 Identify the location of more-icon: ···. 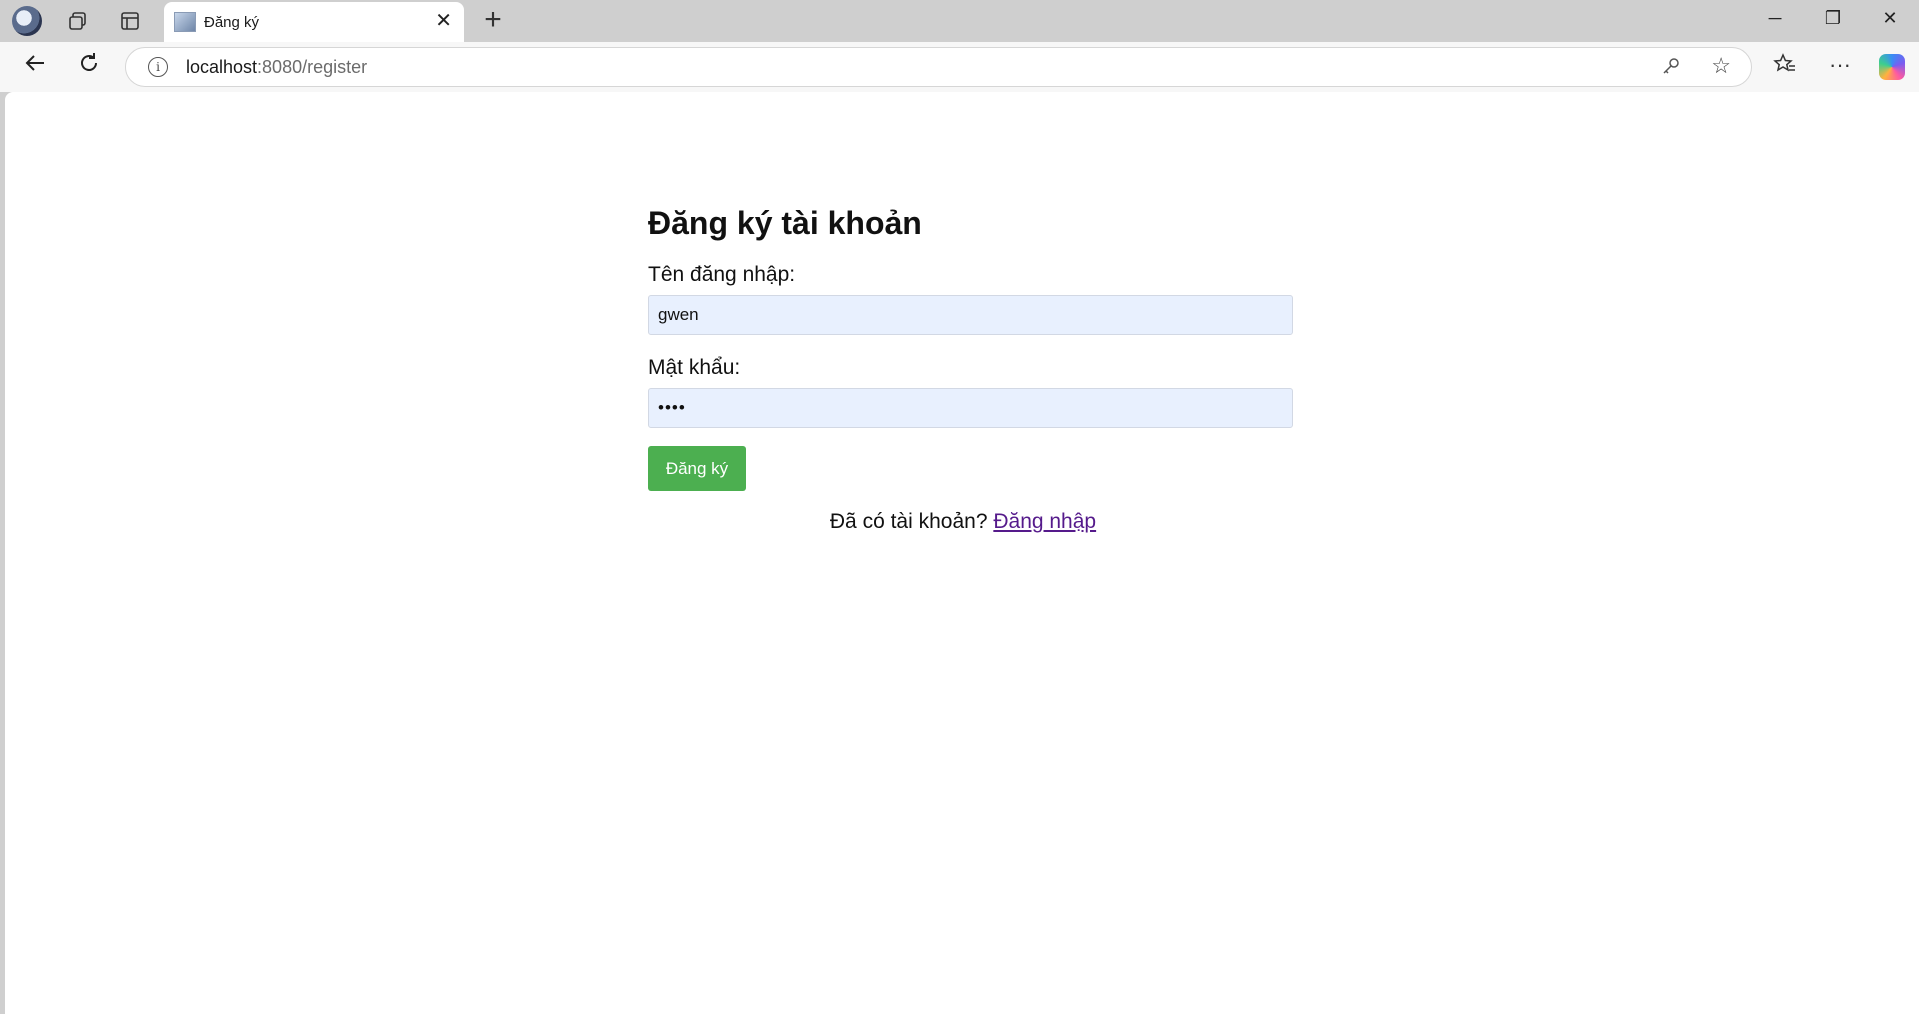
(1840, 65).